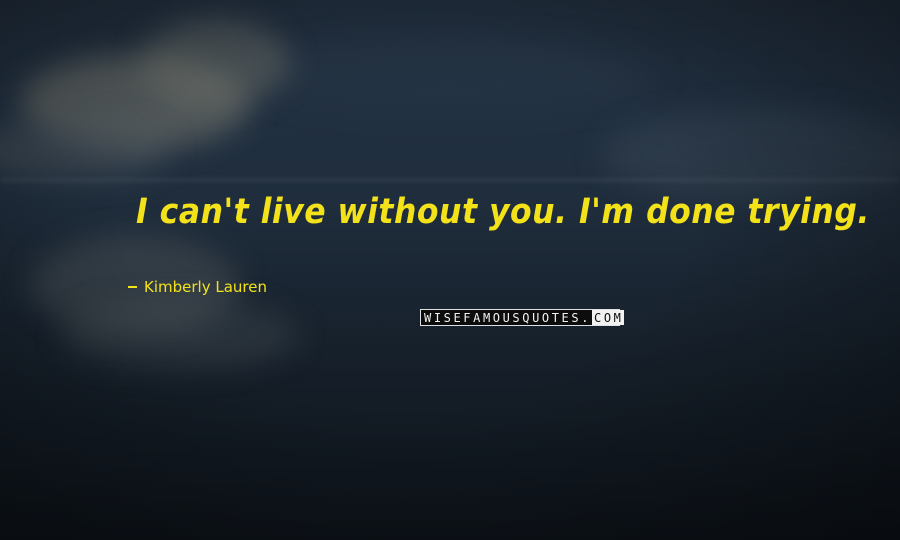 The height and width of the screenshot is (540, 900). I want to click on author-name: Kimberly Lauren, so click(205, 287).